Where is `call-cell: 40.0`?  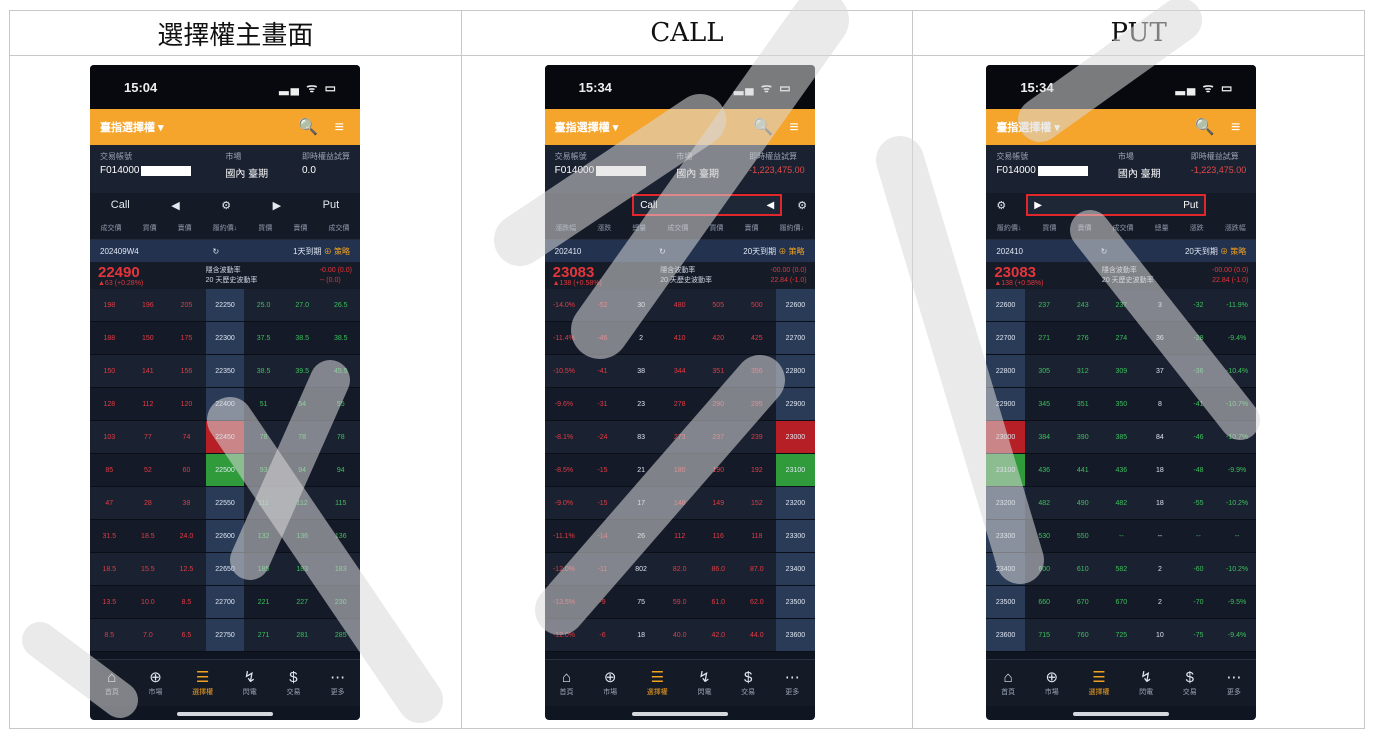
call-cell: 40.0 is located at coordinates (679, 635).